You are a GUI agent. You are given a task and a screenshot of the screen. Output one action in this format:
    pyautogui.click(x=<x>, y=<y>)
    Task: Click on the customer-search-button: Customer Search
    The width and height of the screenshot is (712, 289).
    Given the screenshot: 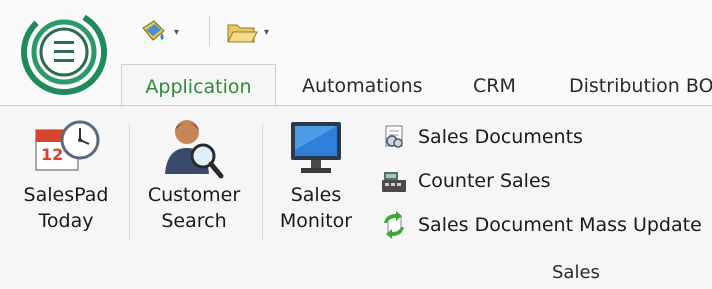 What is the action you would take?
    pyautogui.click(x=194, y=175)
    